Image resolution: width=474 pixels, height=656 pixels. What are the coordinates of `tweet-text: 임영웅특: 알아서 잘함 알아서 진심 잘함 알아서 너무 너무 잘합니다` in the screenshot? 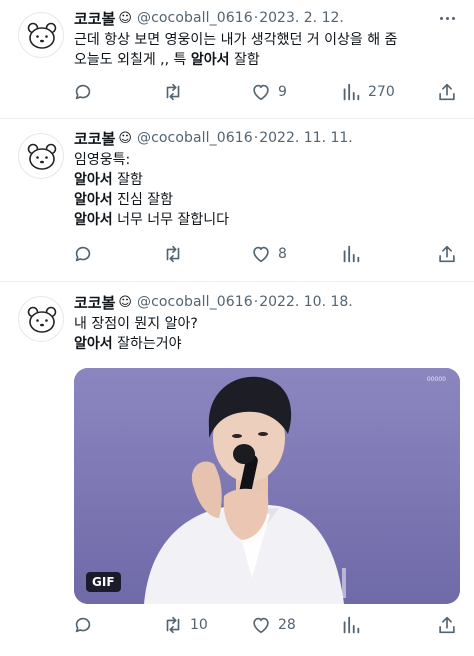 It's located at (267, 190).